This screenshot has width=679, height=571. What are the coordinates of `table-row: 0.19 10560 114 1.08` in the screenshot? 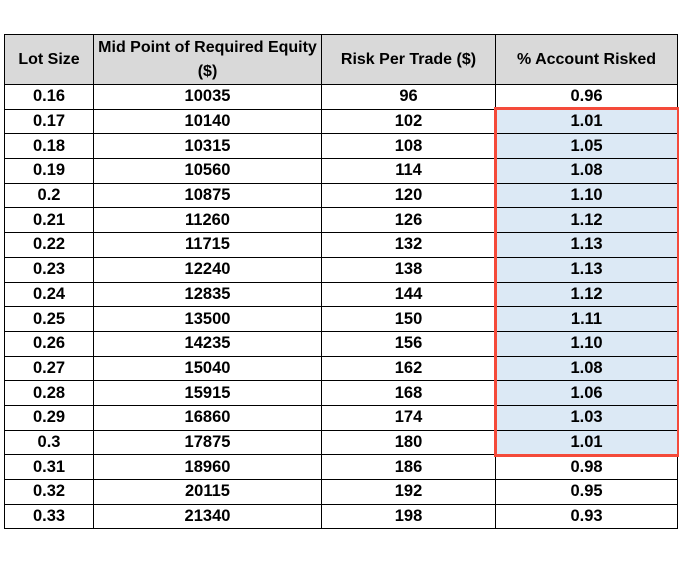 It's located at (341, 171).